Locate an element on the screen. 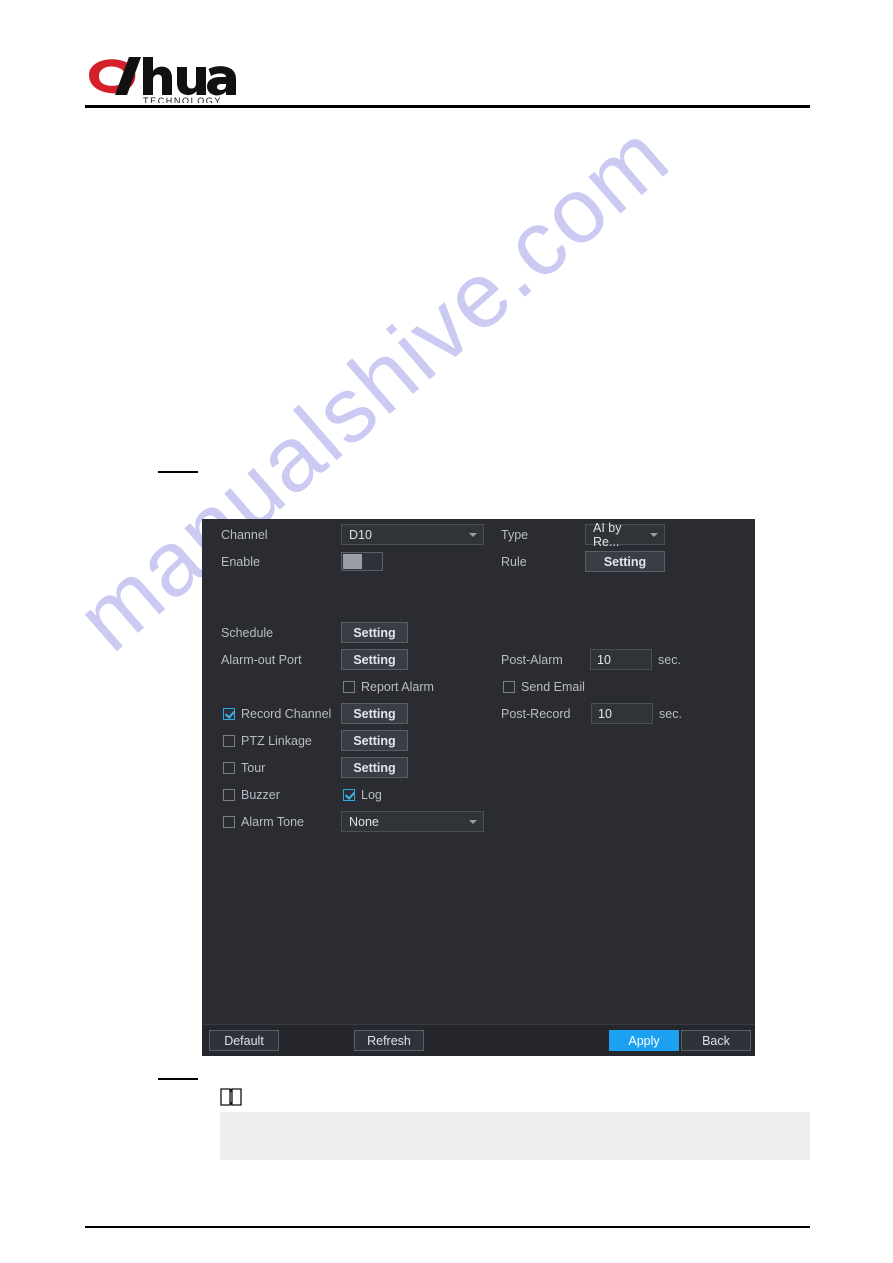 The image size is (893, 1263). header-divider is located at coordinates (447, 106).